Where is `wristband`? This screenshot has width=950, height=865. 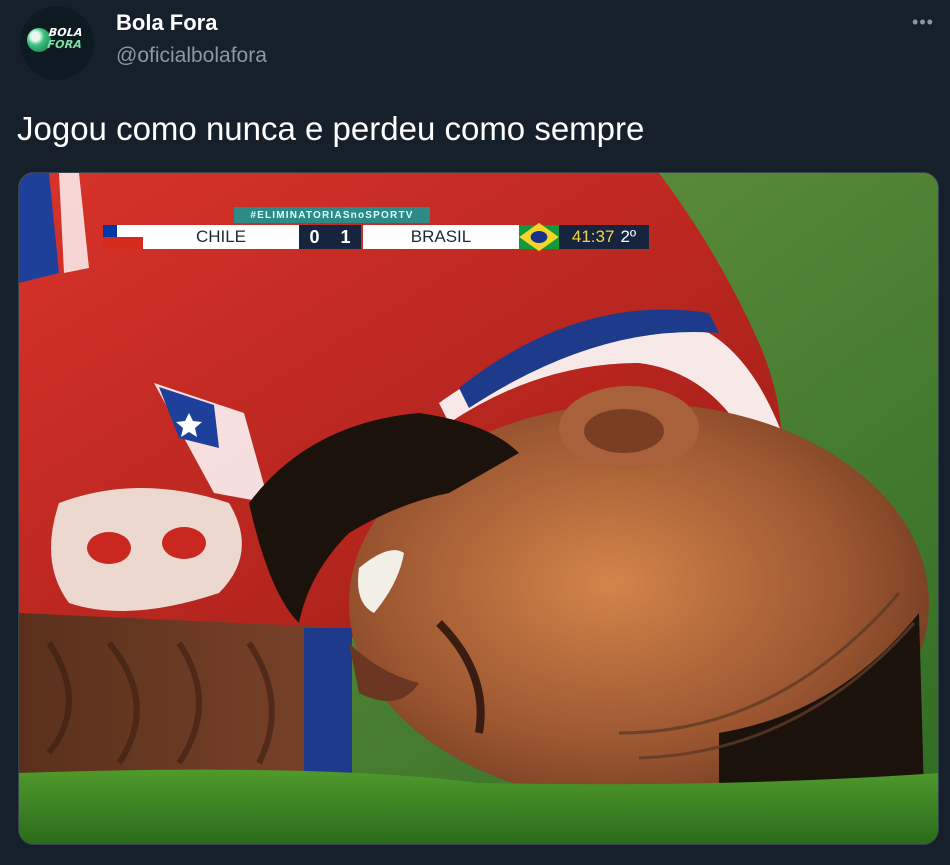
wristband is located at coordinates (328, 703).